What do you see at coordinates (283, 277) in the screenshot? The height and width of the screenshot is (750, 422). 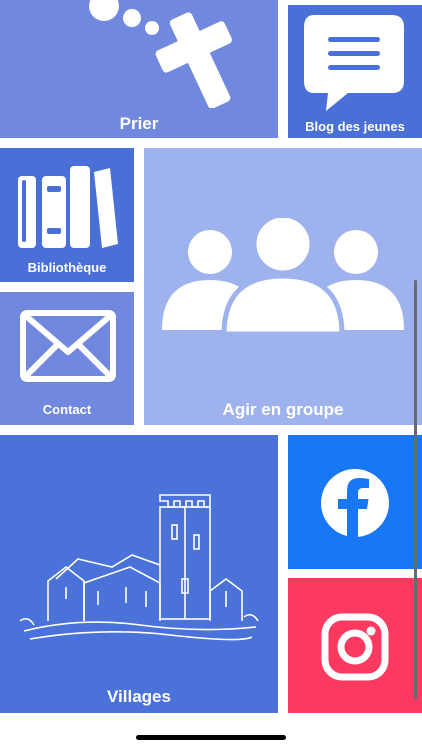 I see `group-icon` at bounding box center [283, 277].